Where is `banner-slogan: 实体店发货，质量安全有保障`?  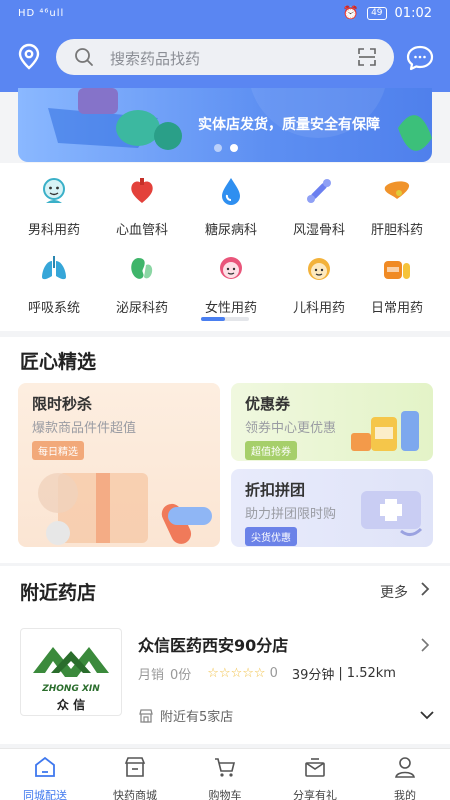
banner-slogan: 实体店发货，质量安全有保障 is located at coordinates (289, 125).